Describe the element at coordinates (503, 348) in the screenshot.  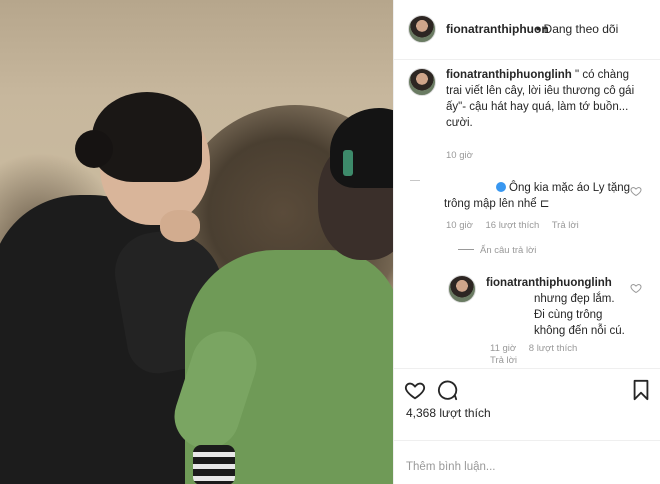
I see `comment-time: 11 giờ` at that location.